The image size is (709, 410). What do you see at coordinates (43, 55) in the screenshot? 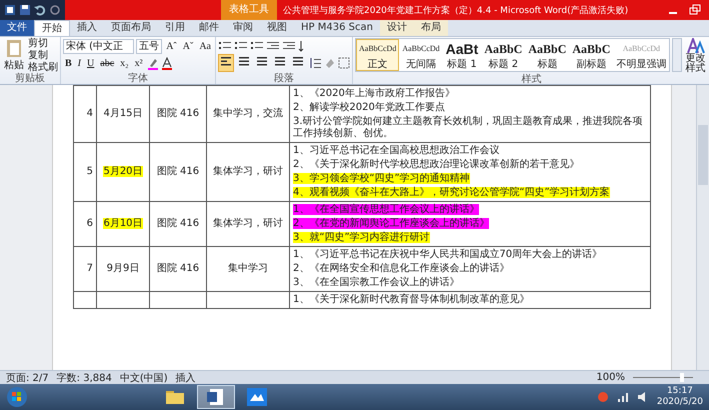
I see `clipboard-action: 复制` at bounding box center [43, 55].